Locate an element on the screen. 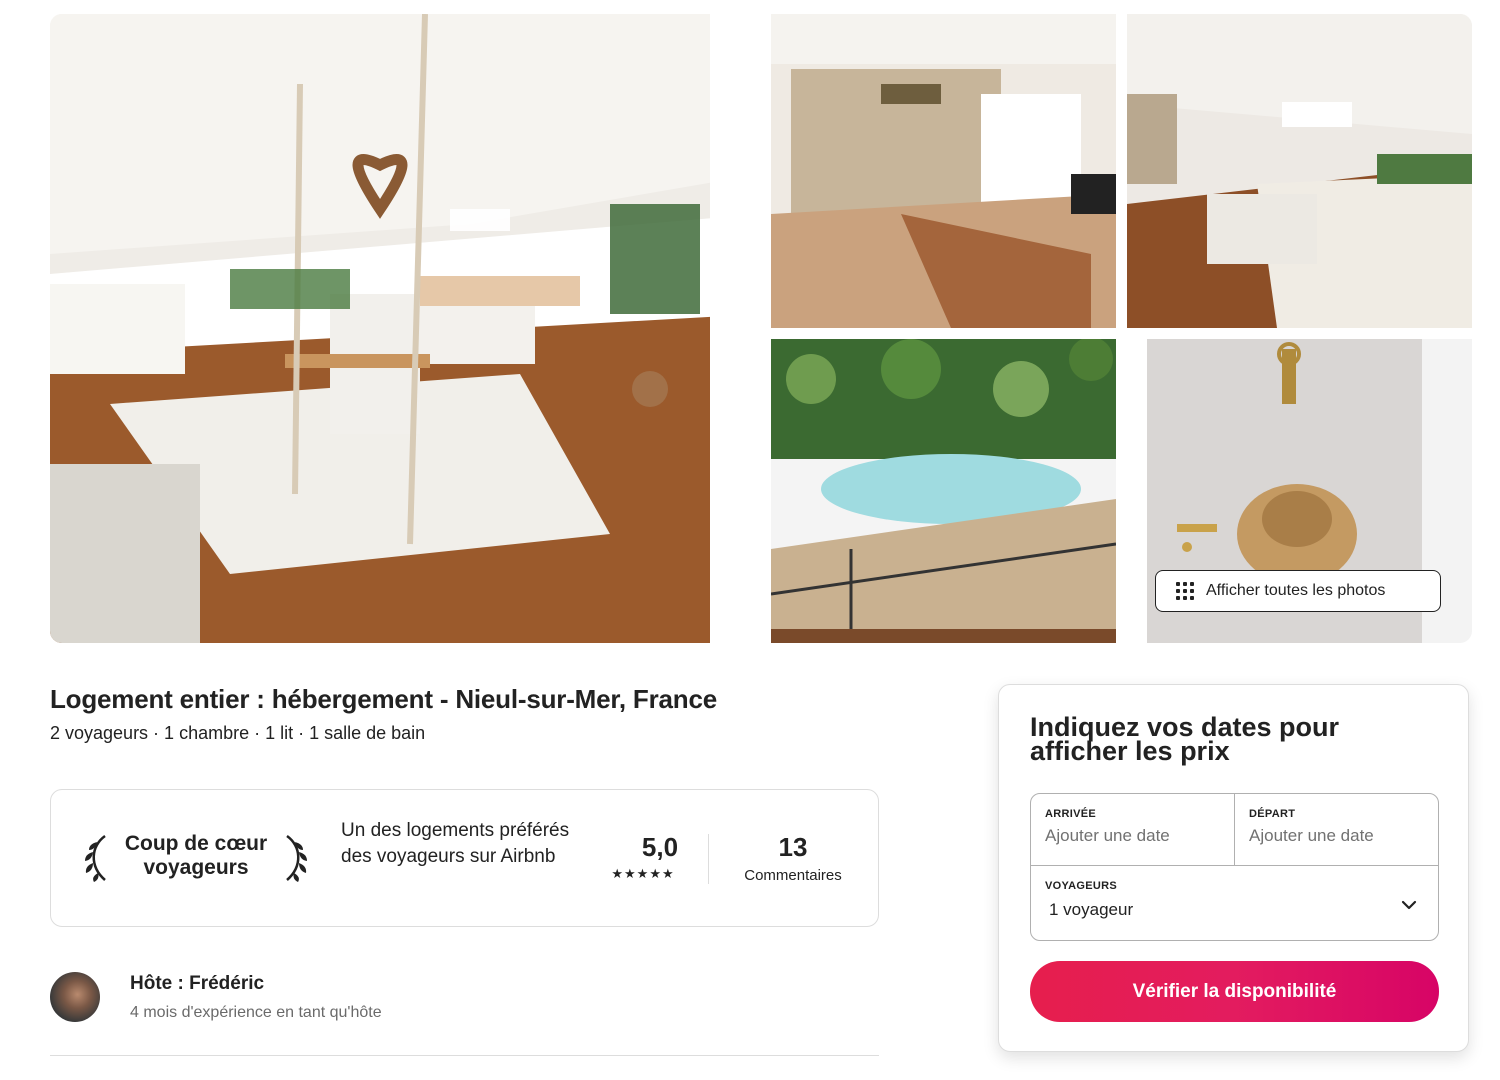 This screenshot has height=1080, width=1500. laurel-right-icon is located at coordinates (294, 858).